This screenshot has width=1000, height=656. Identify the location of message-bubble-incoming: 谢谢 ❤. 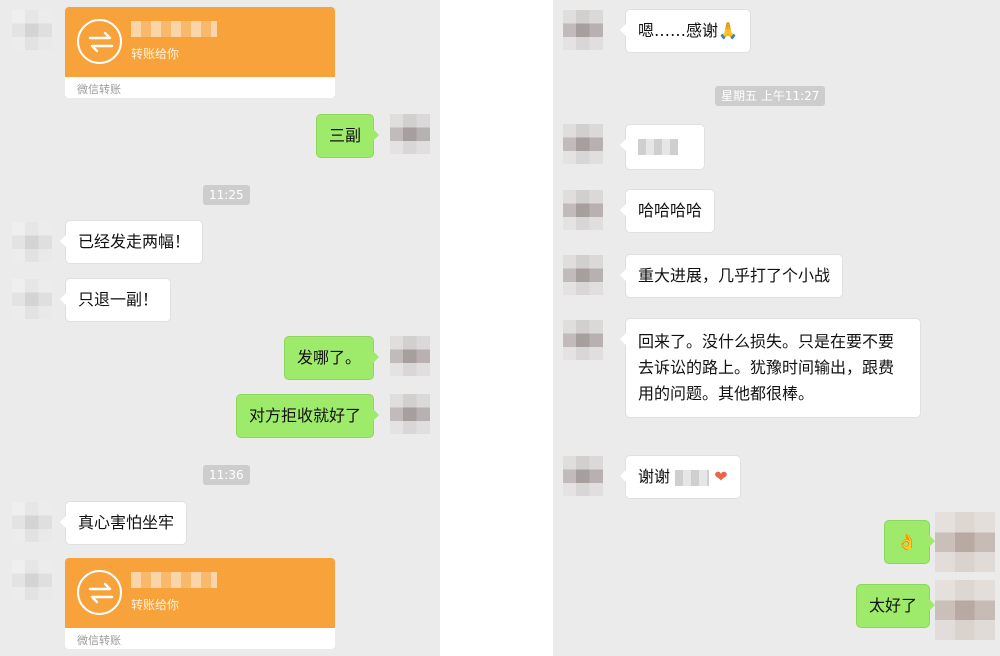
(680, 477).